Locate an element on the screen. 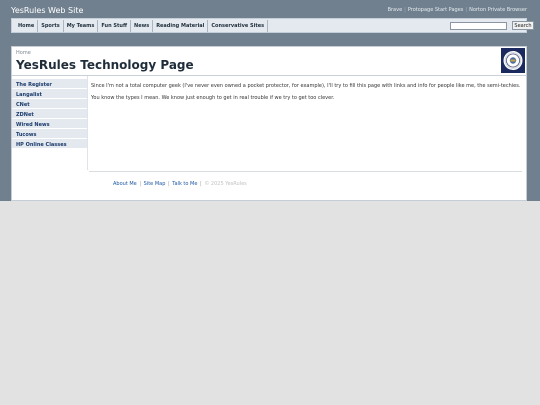  nav-item-conservative-sites: Conservative Sites is located at coordinates (238, 26).